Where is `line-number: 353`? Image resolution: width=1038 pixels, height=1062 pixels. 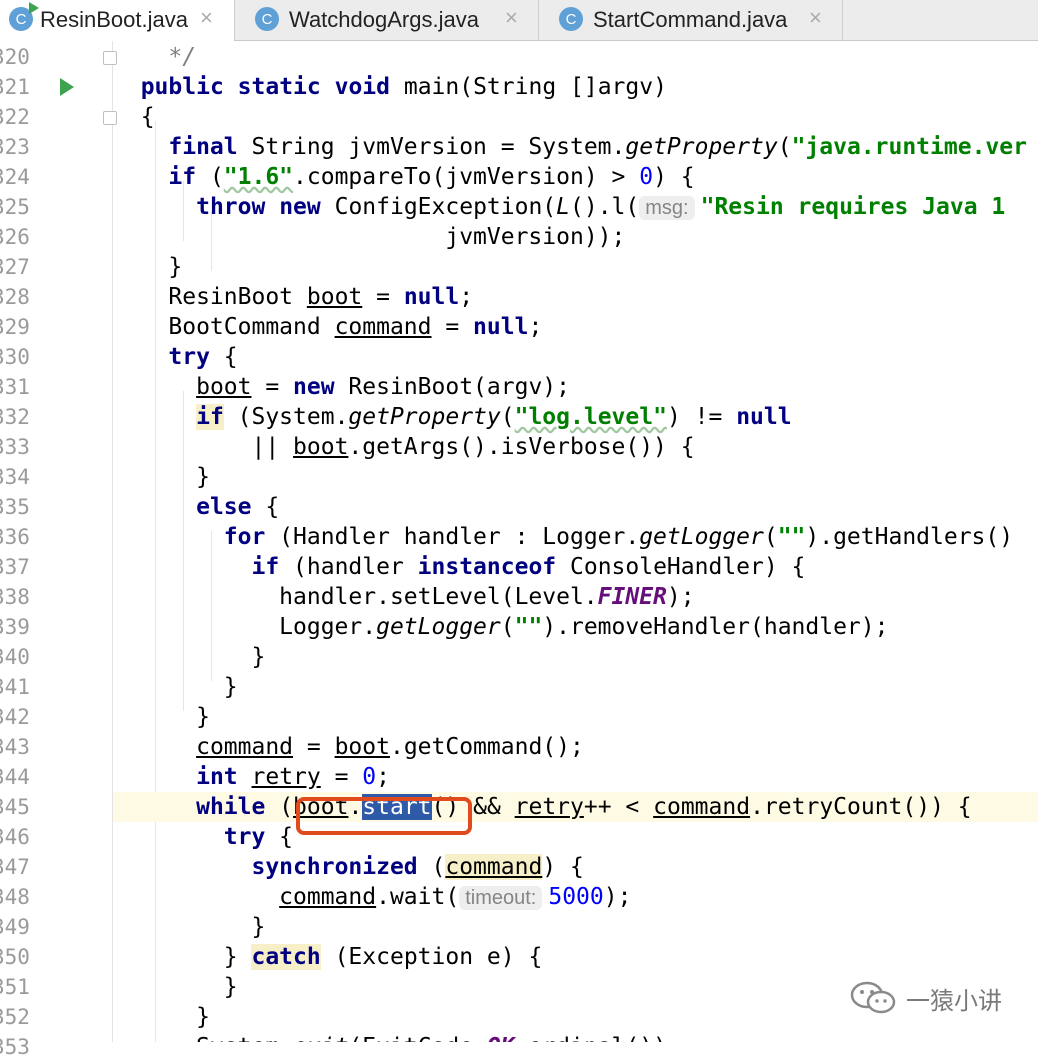
line-number: 353 is located at coordinates (15, 1047).